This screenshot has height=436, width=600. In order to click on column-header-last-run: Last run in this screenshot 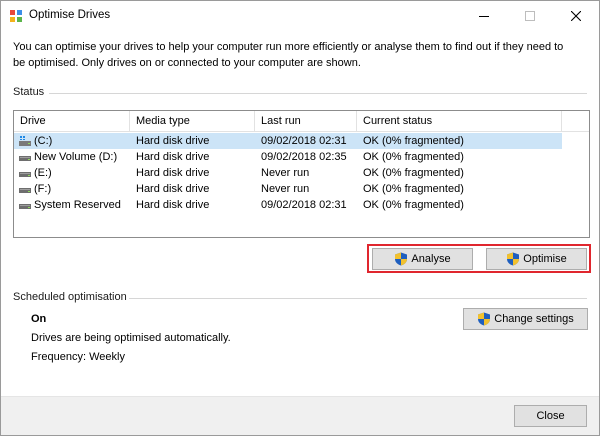, I will do `click(306, 121)`.